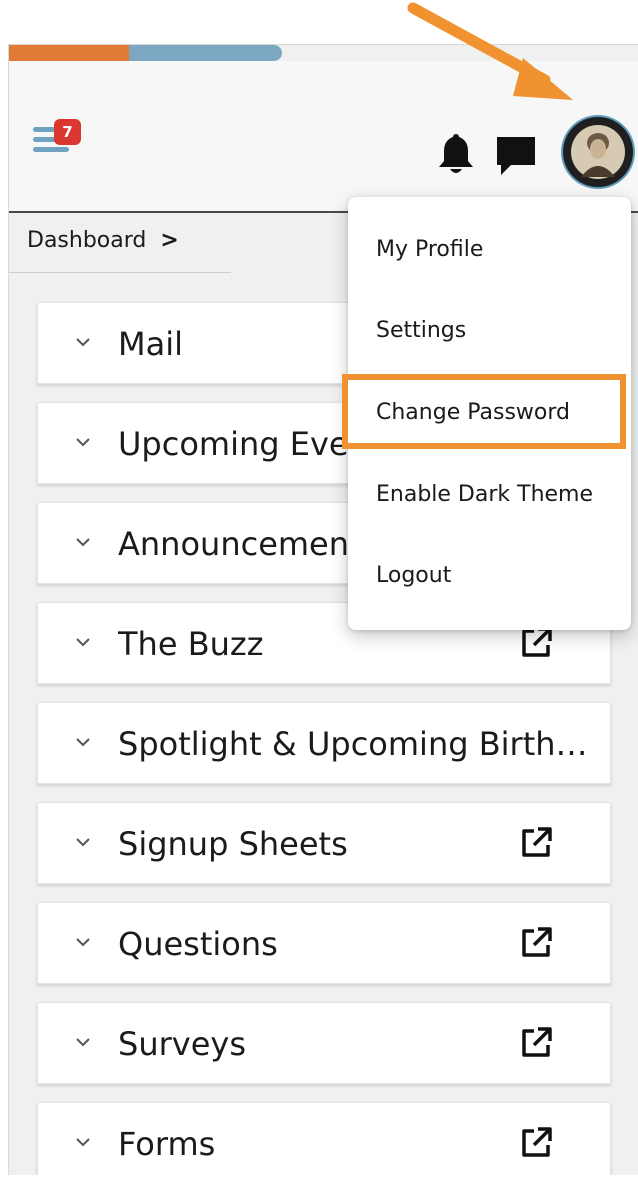 The width and height of the screenshot is (638, 1188). What do you see at coordinates (182, 1044) in the screenshot?
I see `accordion-title: Surveys` at bounding box center [182, 1044].